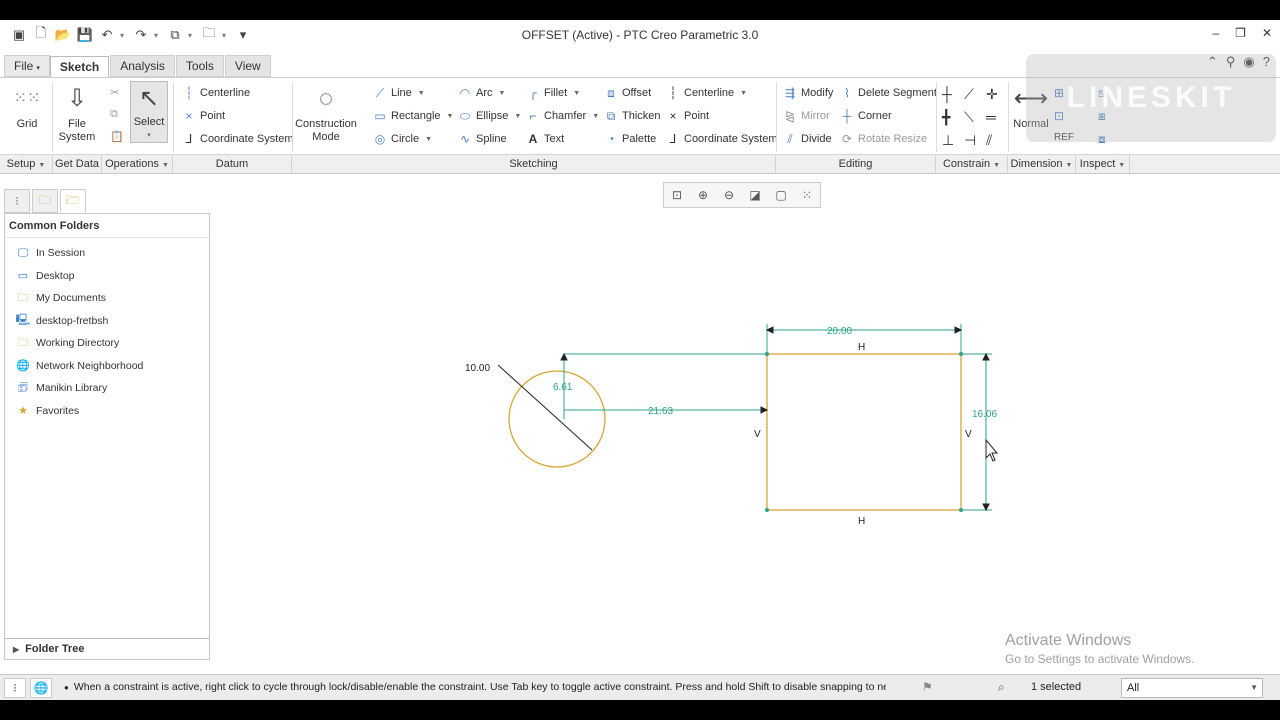 The width and height of the screenshot is (1280, 720). Describe the element at coordinates (137, 164) in the screenshot. I see `group-operations: Operations ▼` at that location.